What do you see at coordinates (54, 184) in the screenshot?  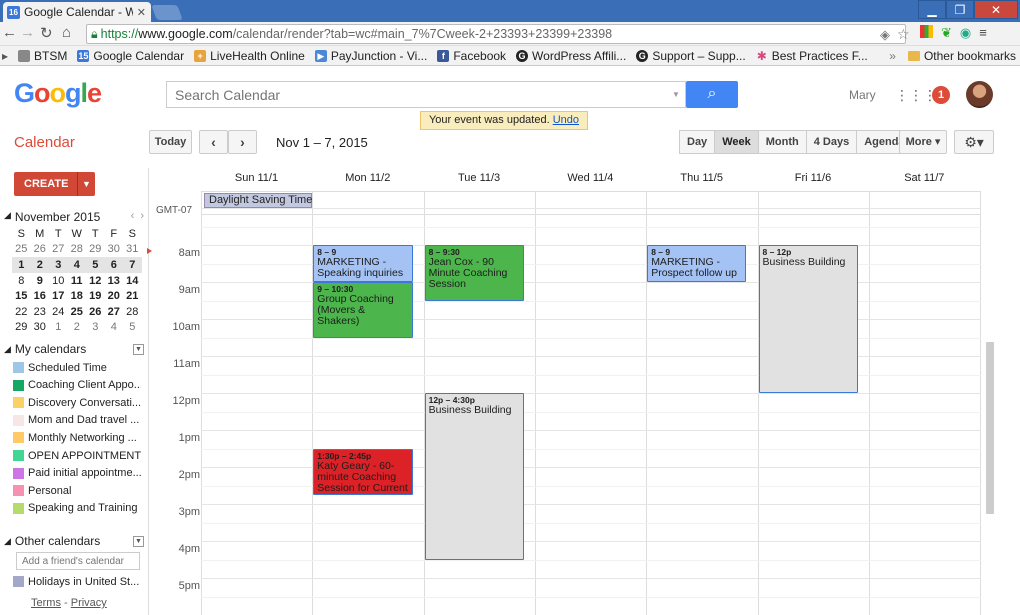 I see `create-button: CREATE ▼` at bounding box center [54, 184].